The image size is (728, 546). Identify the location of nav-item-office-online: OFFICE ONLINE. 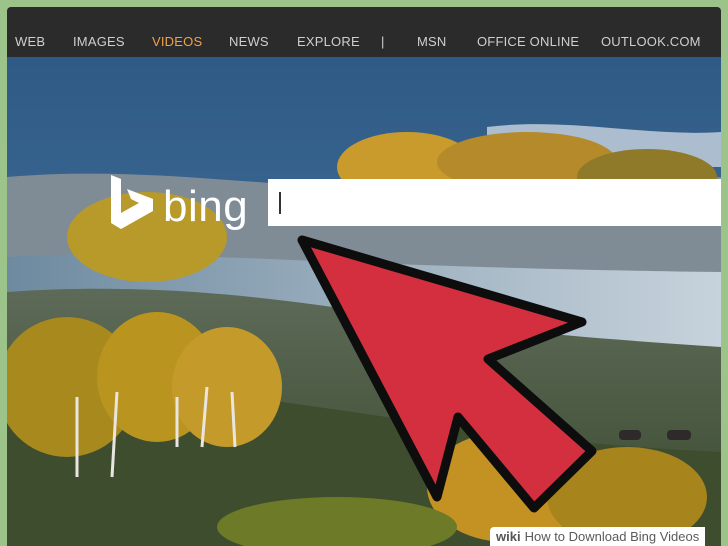
(528, 41).